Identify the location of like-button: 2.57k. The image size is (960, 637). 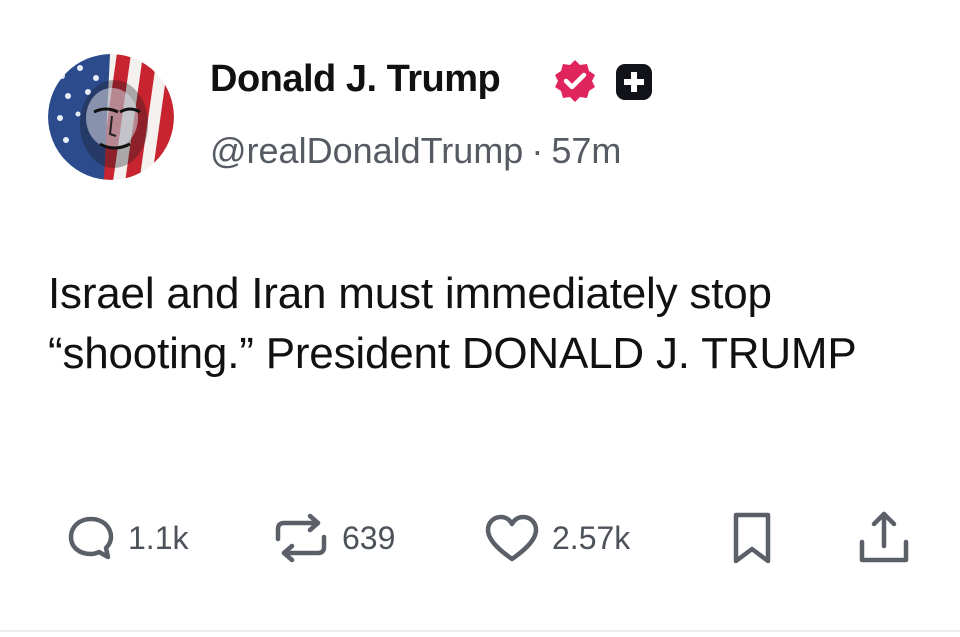
(556, 538).